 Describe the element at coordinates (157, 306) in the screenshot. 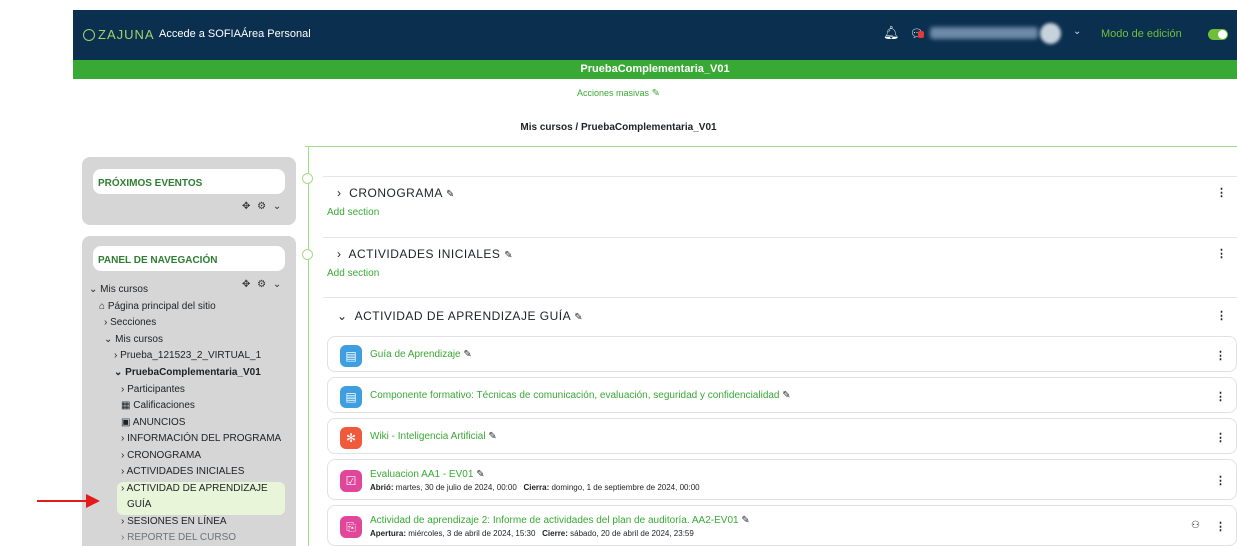

I see `nav-item-home: ⌂ Página principal del sitio` at that location.